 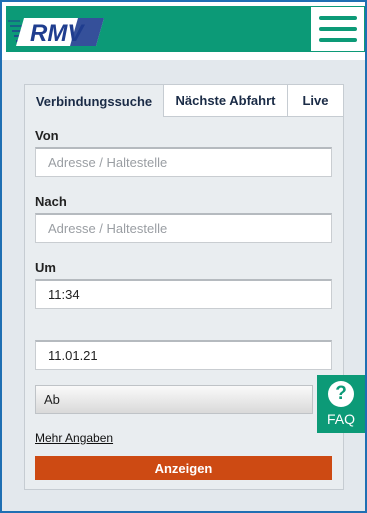 What do you see at coordinates (47, 135) in the screenshot?
I see `from-label: Von` at bounding box center [47, 135].